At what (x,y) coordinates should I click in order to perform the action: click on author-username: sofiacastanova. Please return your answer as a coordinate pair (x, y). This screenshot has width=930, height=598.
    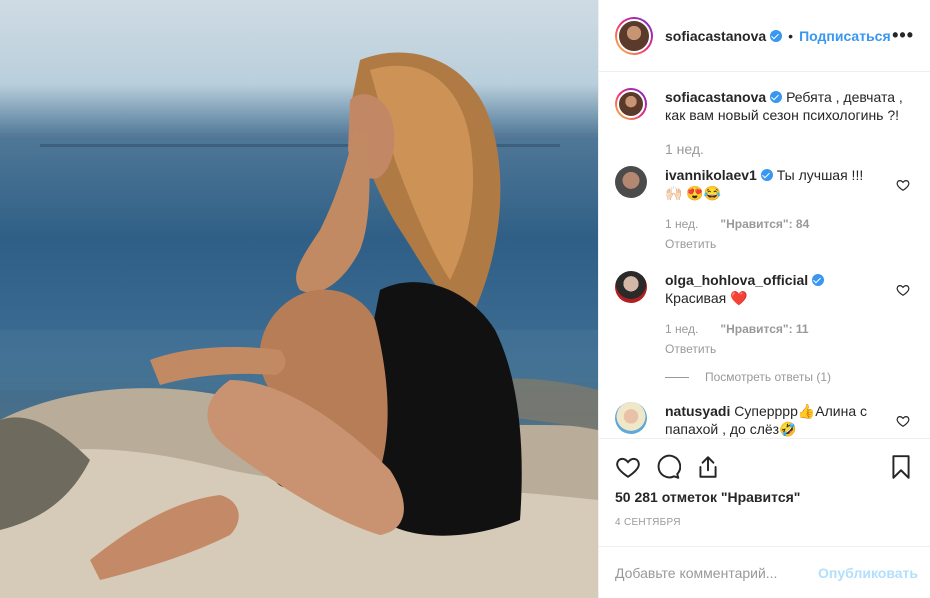
    Looking at the image, I should click on (715, 36).